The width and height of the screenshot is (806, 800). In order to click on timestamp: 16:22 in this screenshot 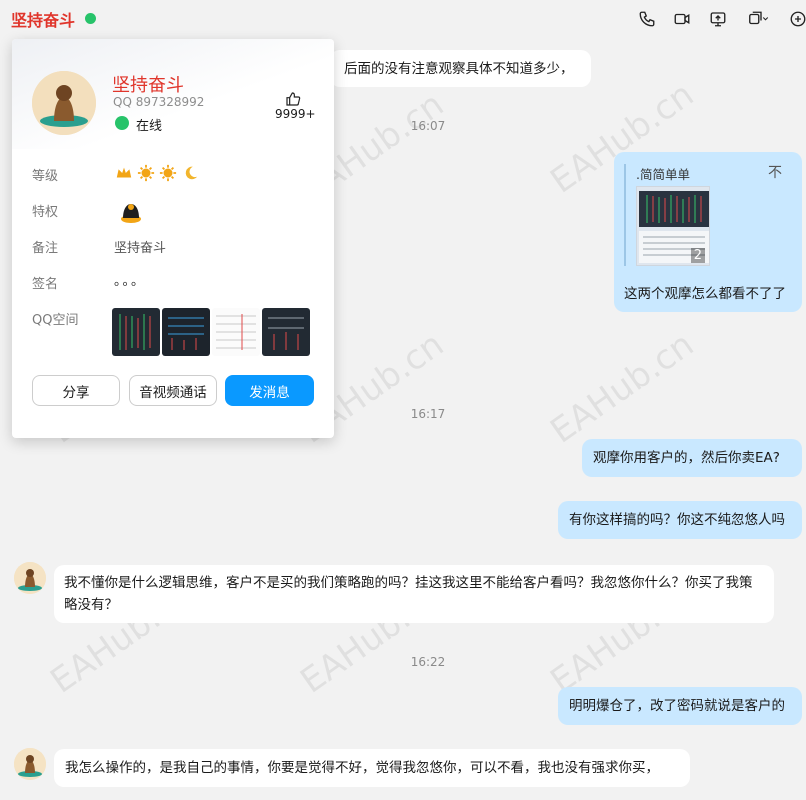, I will do `click(428, 662)`.